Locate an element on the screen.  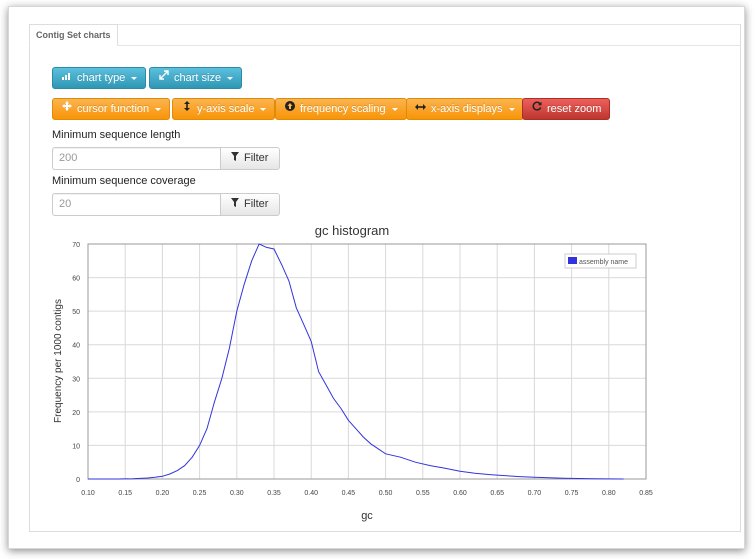
y-tick-label: 0 is located at coordinates (78, 480).